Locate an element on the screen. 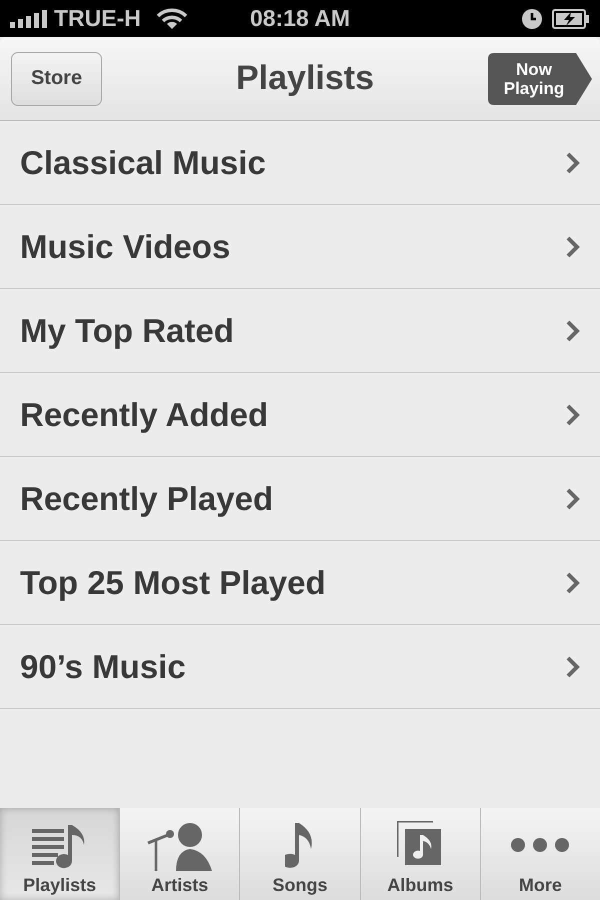 This screenshot has width=600, height=900. playlist-row: Recently Added is located at coordinates (300, 415).